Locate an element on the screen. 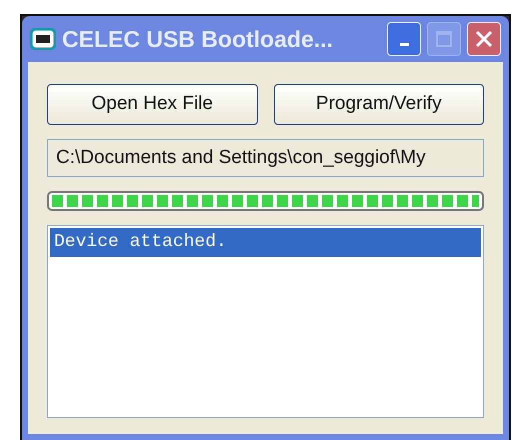  minimize-button is located at coordinates (404, 39).